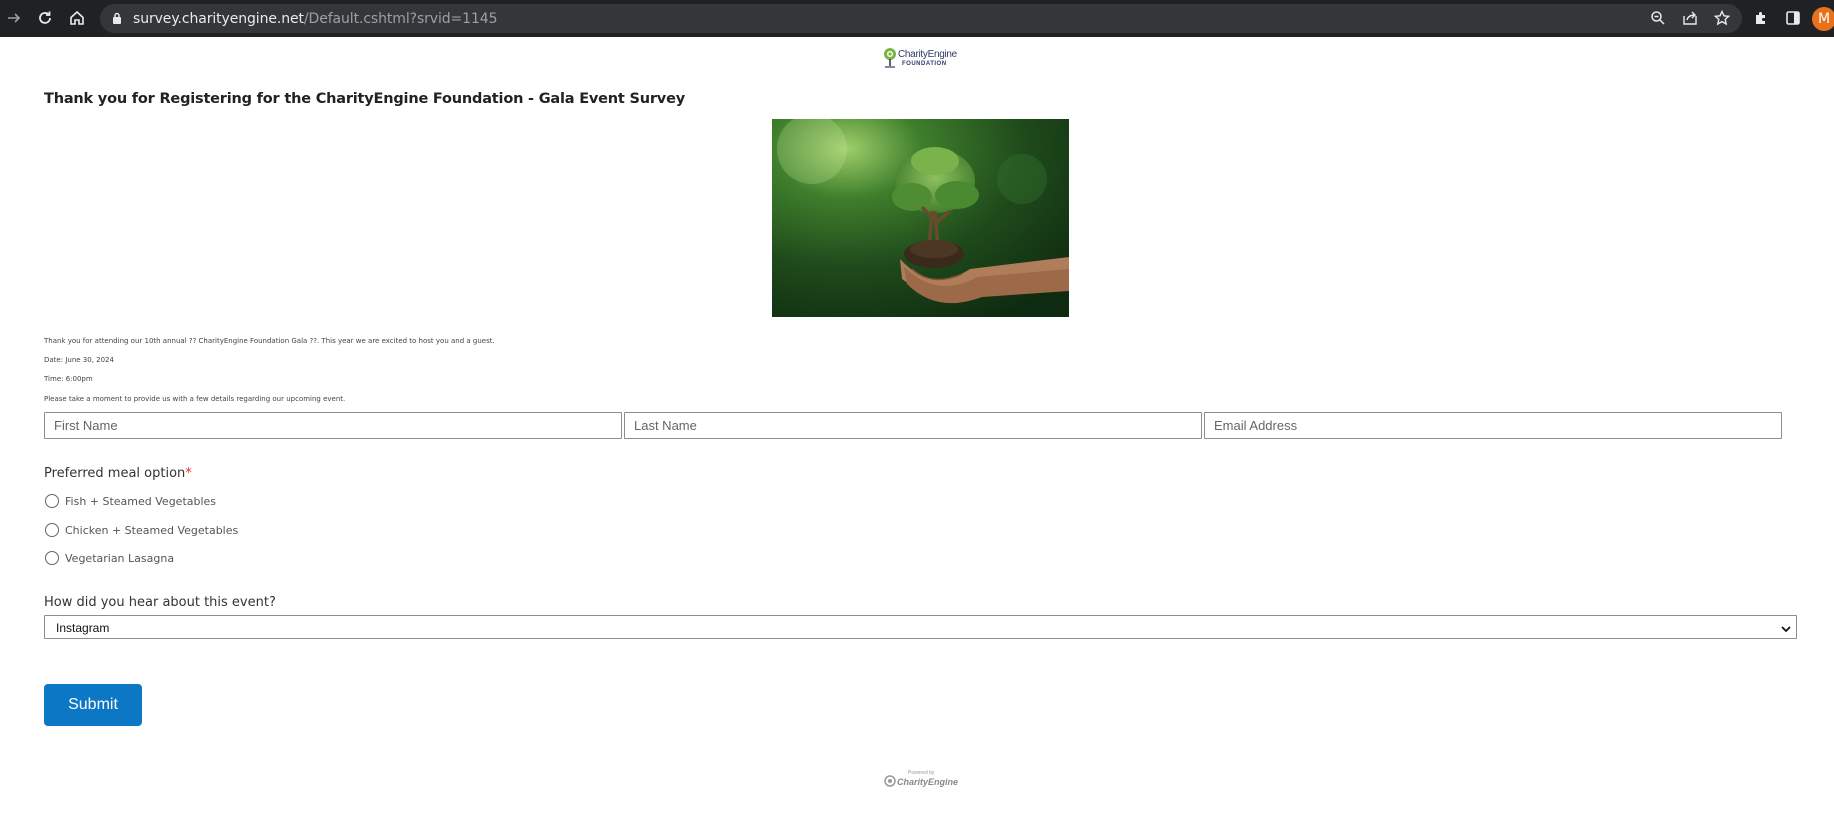 The width and height of the screenshot is (1834, 819). Describe the element at coordinates (14, 18) in the screenshot. I see `forward-icon` at that location.